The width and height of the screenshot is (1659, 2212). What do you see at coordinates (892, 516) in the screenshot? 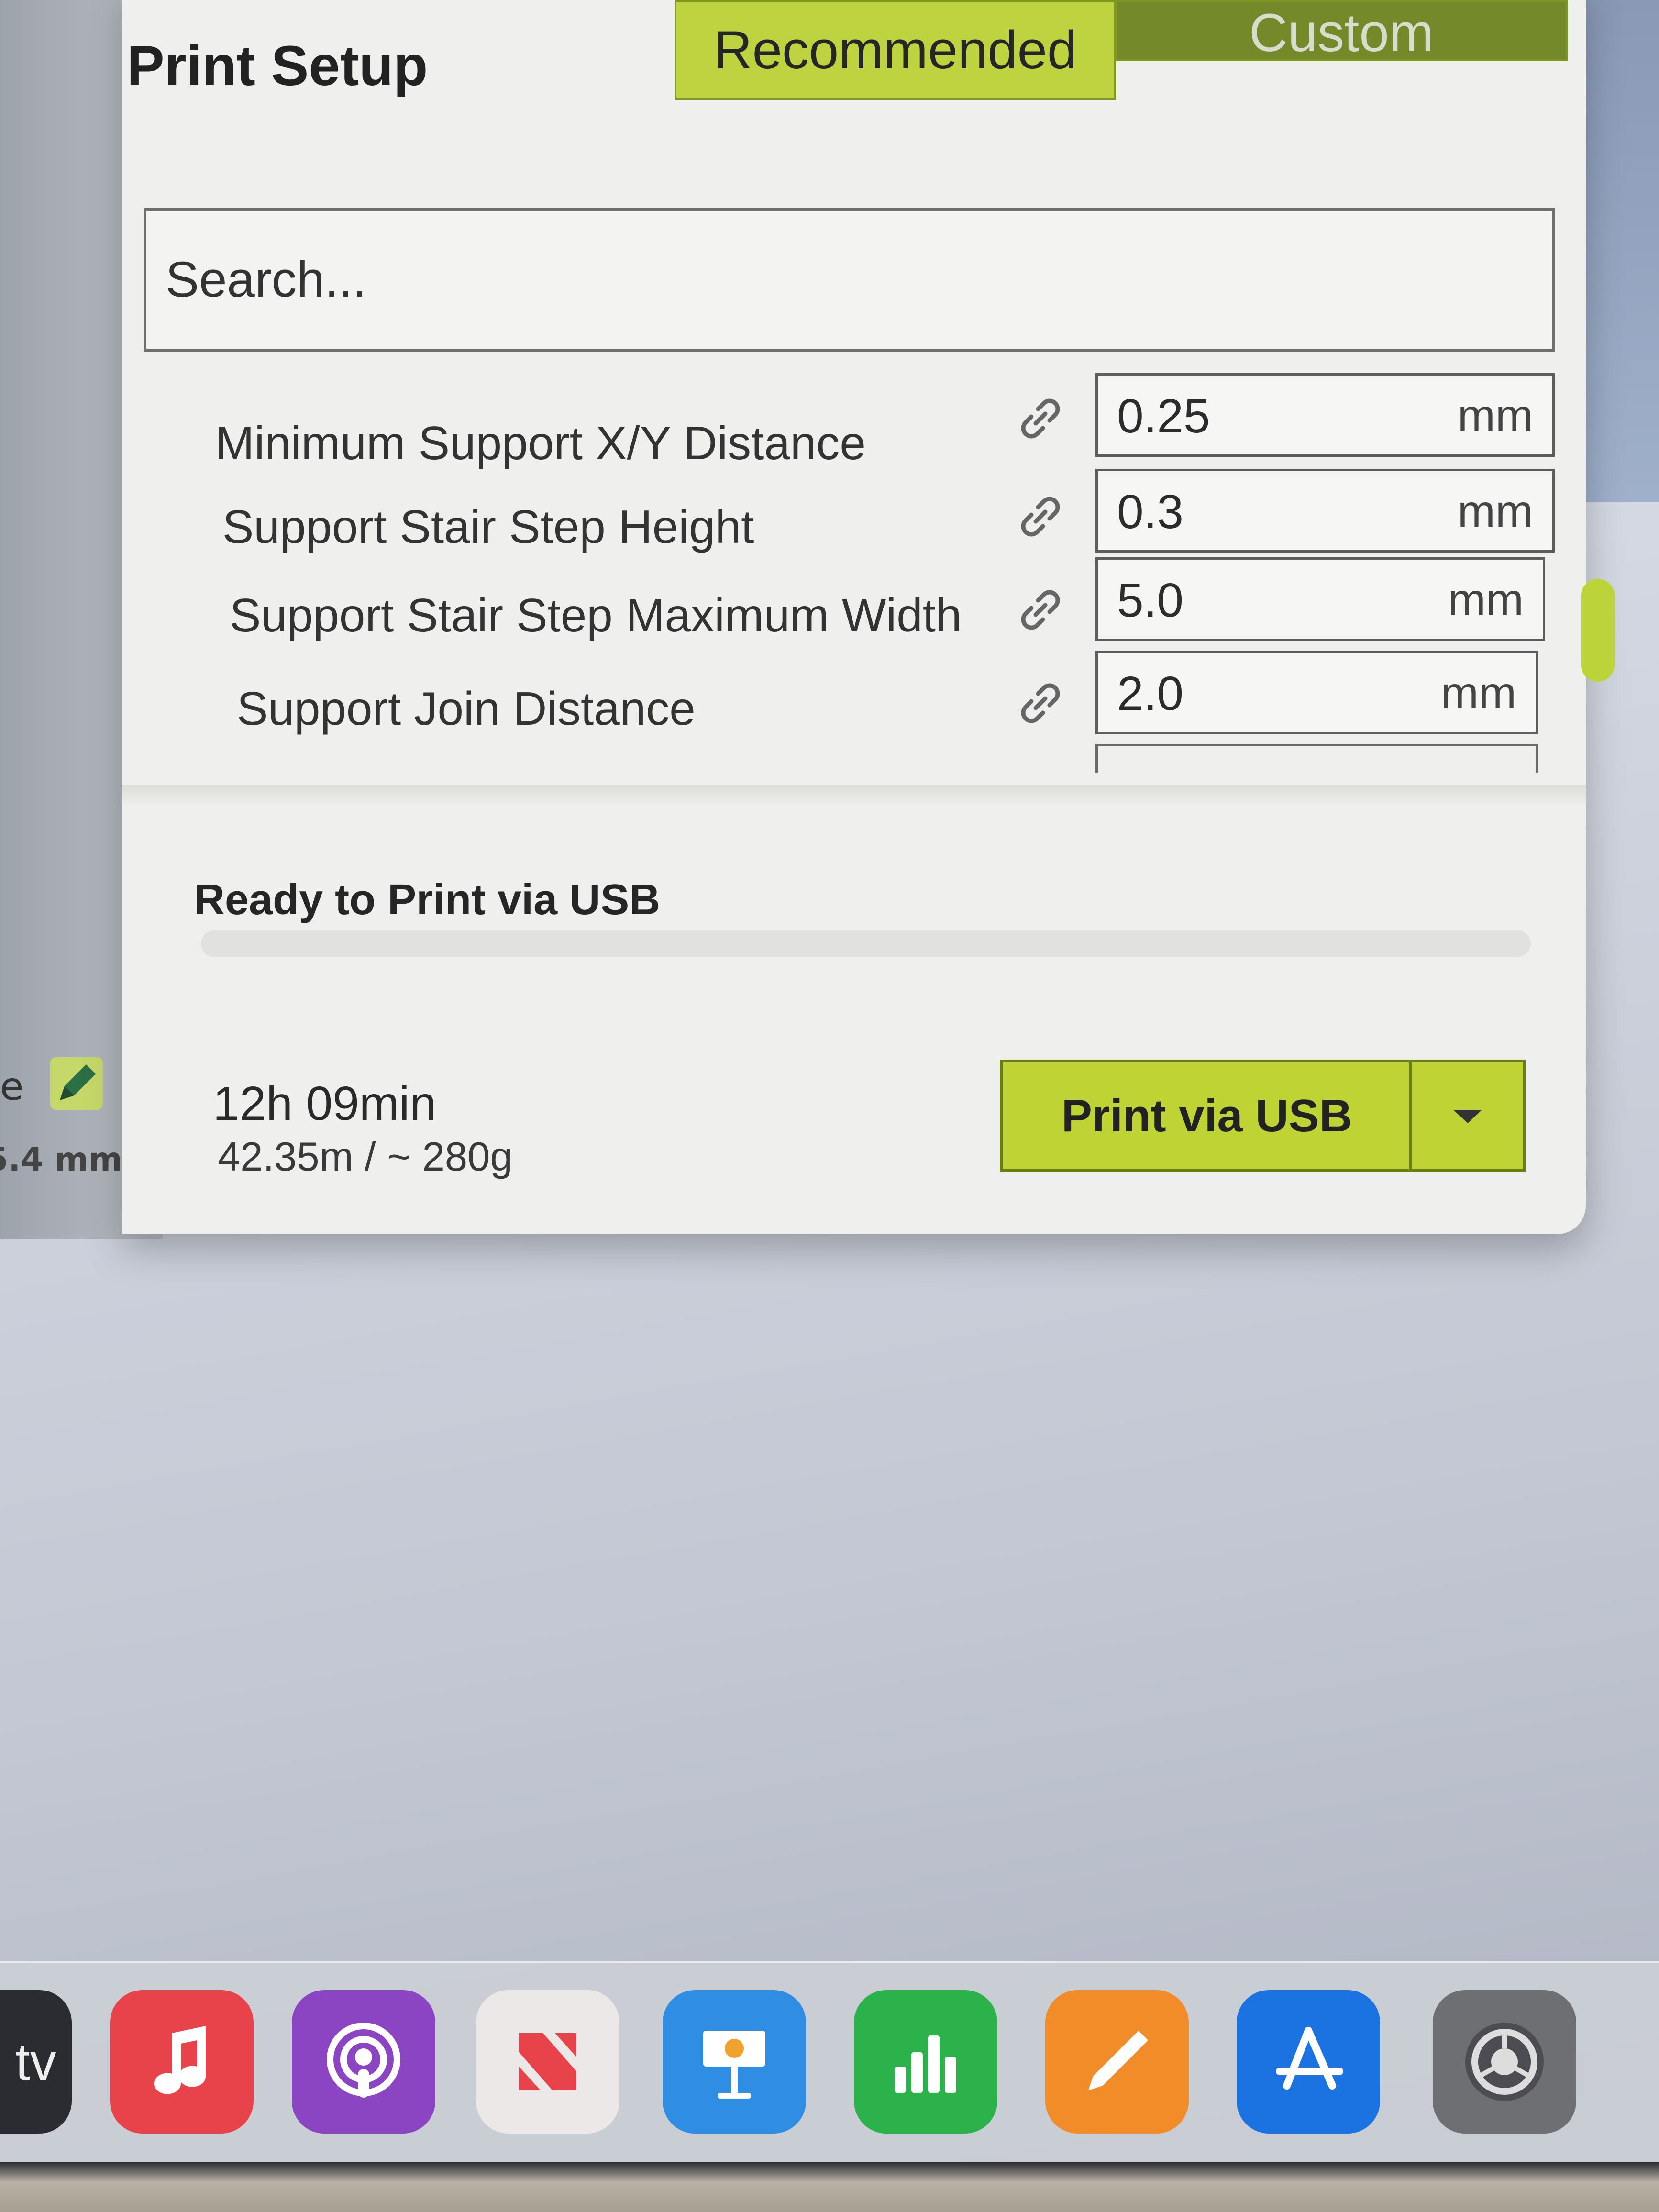
I see `setting-row: Support Stair Step Height 0.3 mm` at bounding box center [892, 516].